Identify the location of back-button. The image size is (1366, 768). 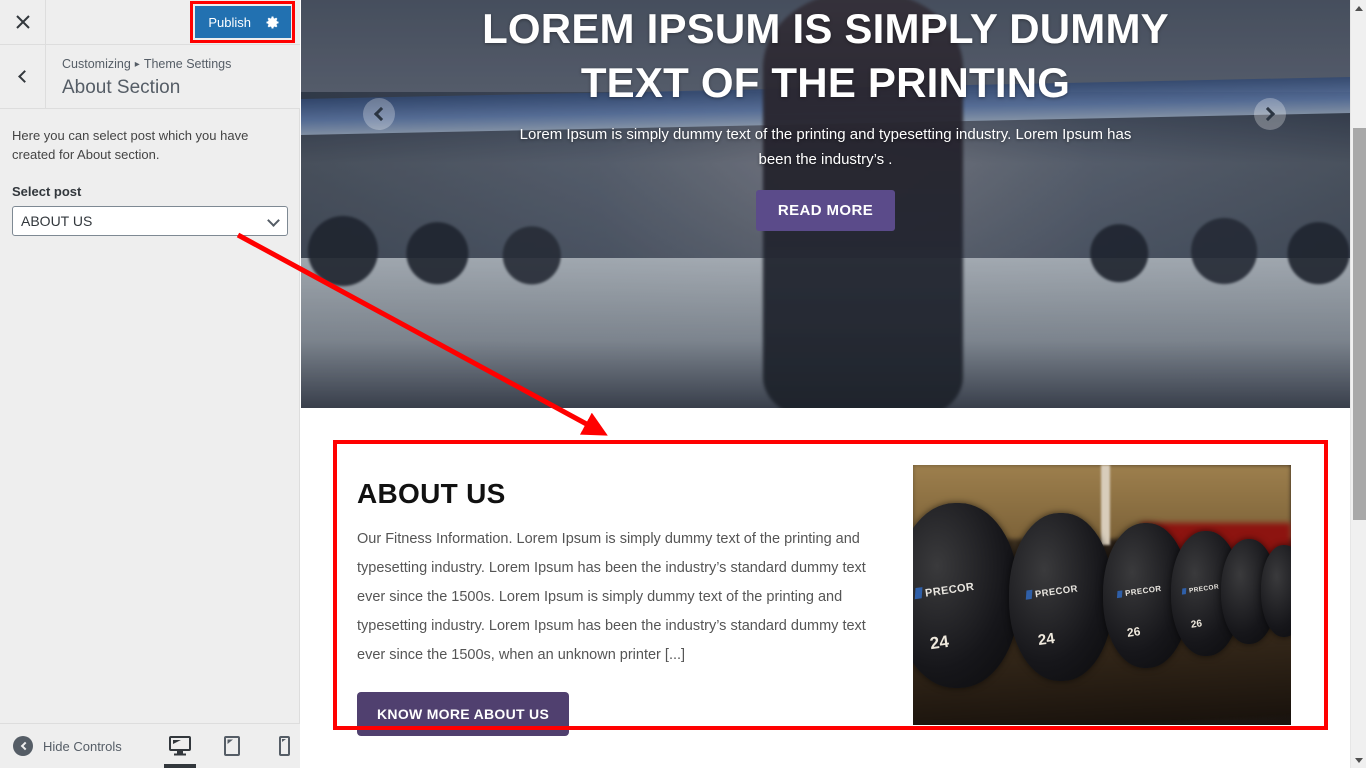
(23, 76).